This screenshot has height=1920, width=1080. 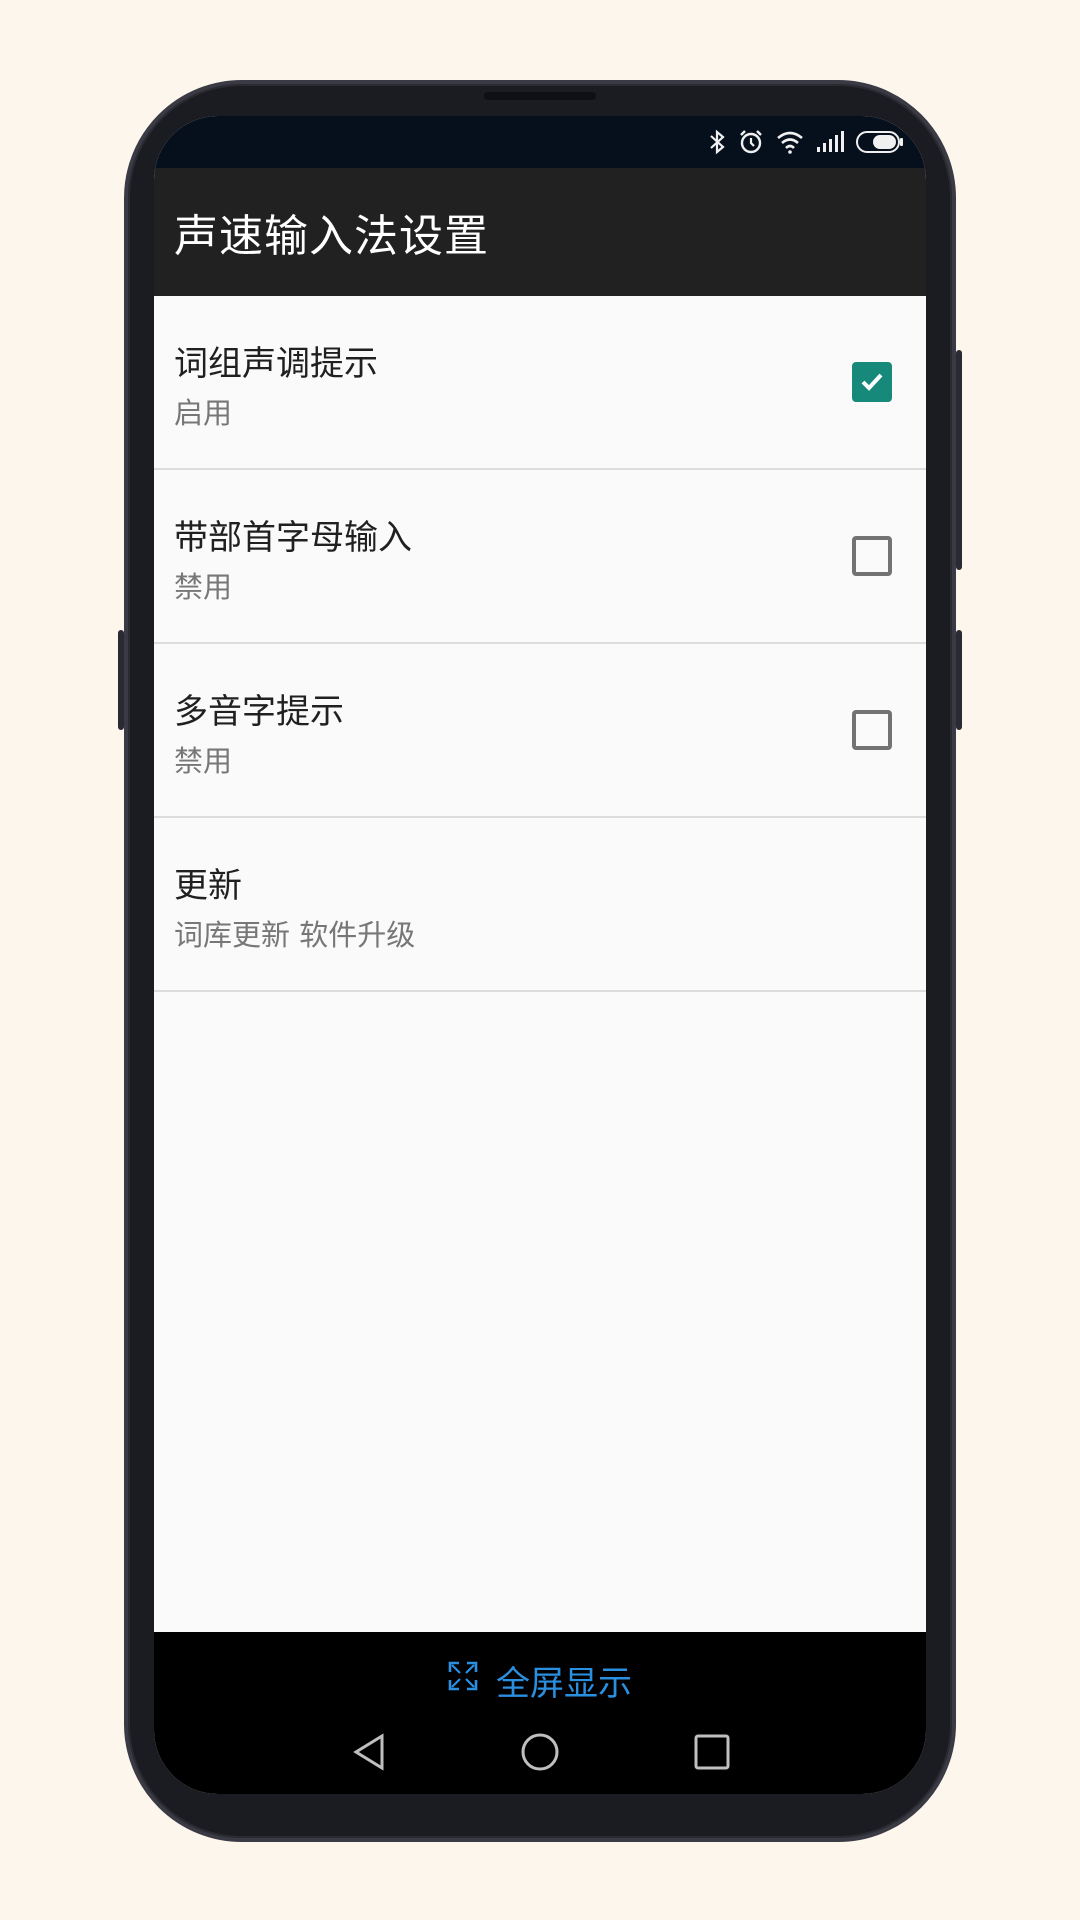 What do you see at coordinates (790, 142) in the screenshot?
I see `wifi-icon` at bounding box center [790, 142].